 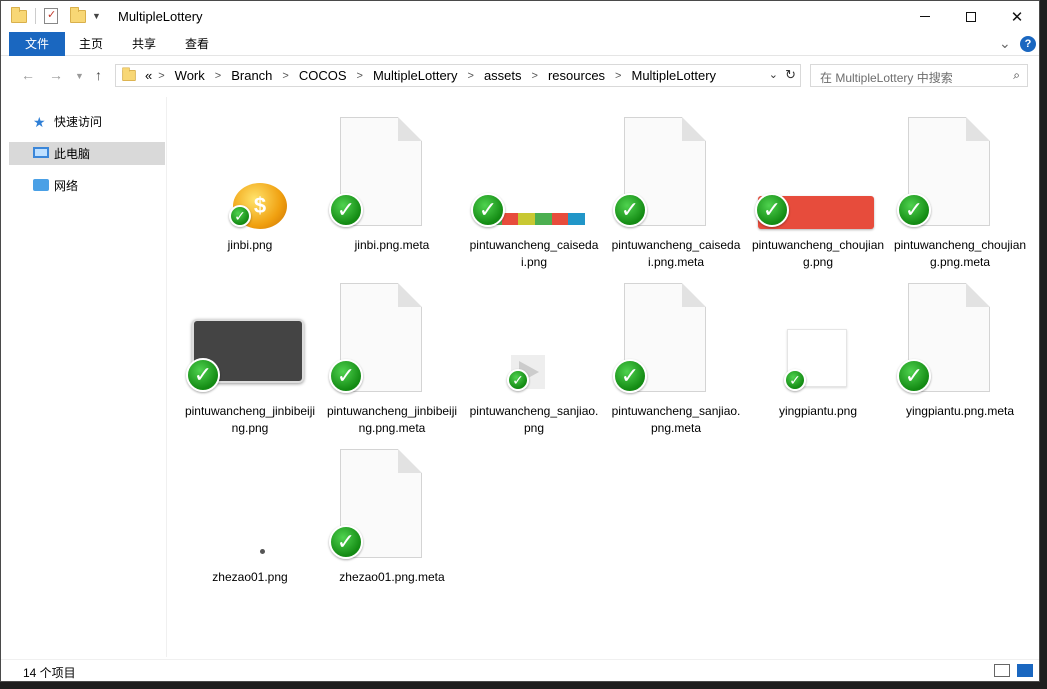 I want to click on minimize-button, so click(x=925, y=16).